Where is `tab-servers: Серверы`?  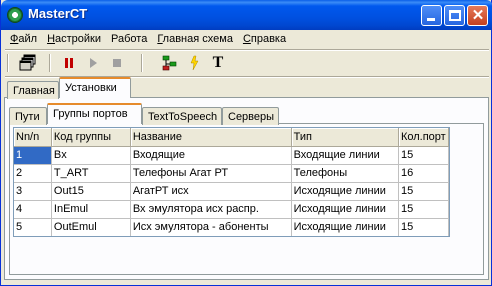
tab-servers: Серверы is located at coordinates (250, 116).